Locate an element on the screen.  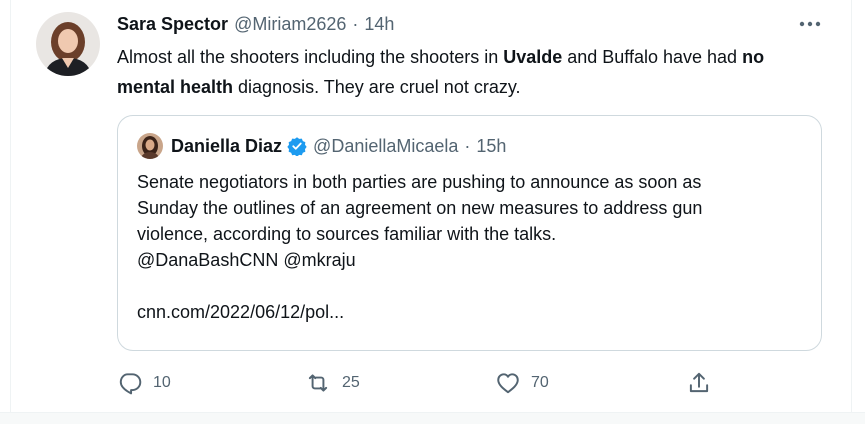
author-handle: @Miriam2626 is located at coordinates (290, 24).